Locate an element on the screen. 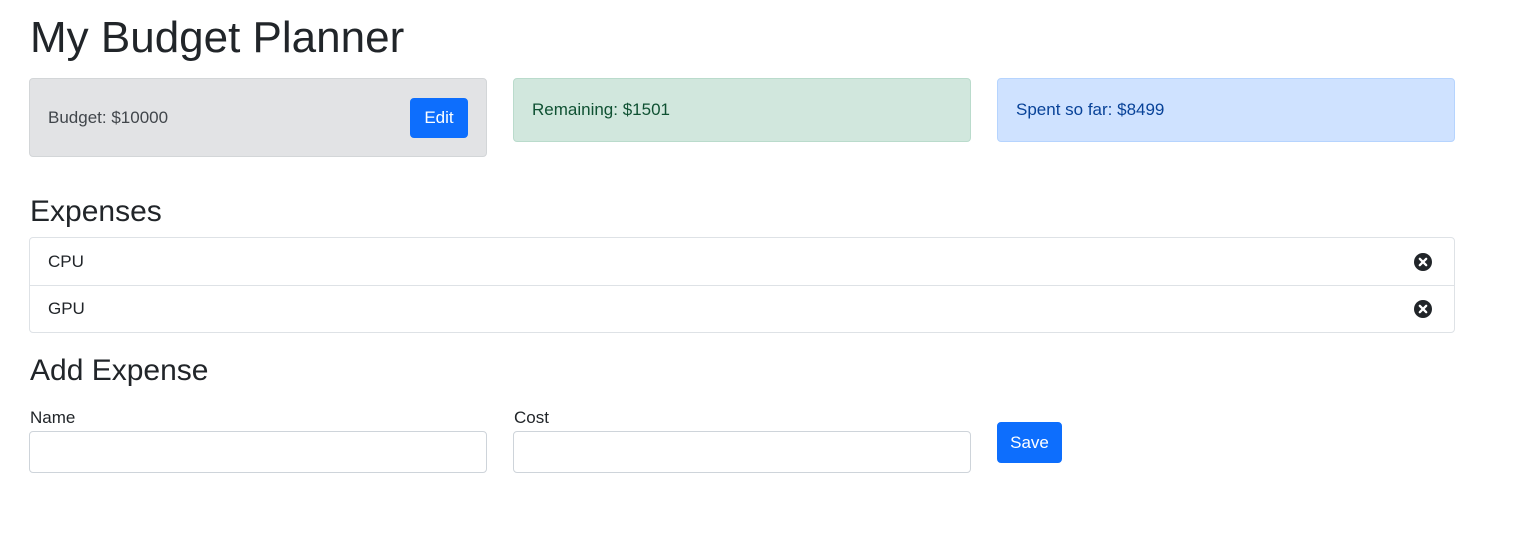 This screenshot has height=535, width=1534. name-label: Name is located at coordinates (53, 417).